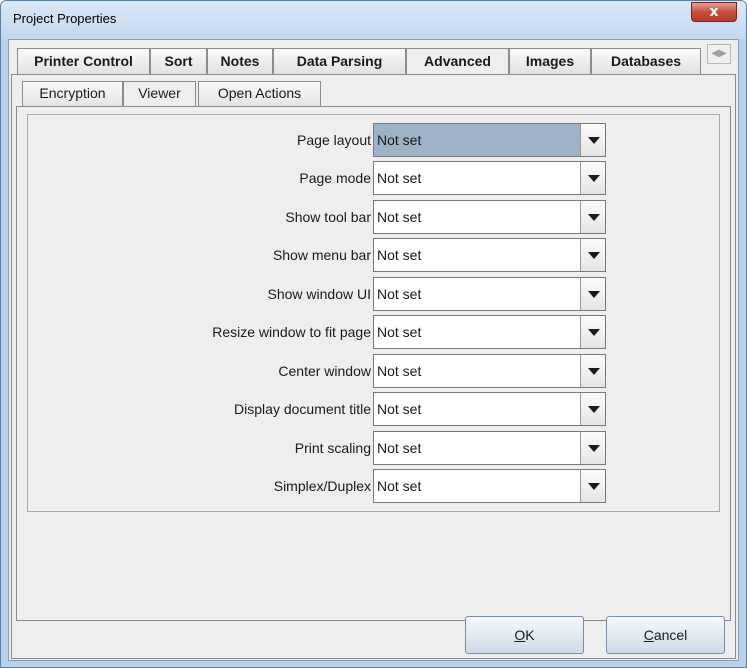 The width and height of the screenshot is (747, 668). I want to click on show-menu-bar-value: Not set, so click(399, 255).